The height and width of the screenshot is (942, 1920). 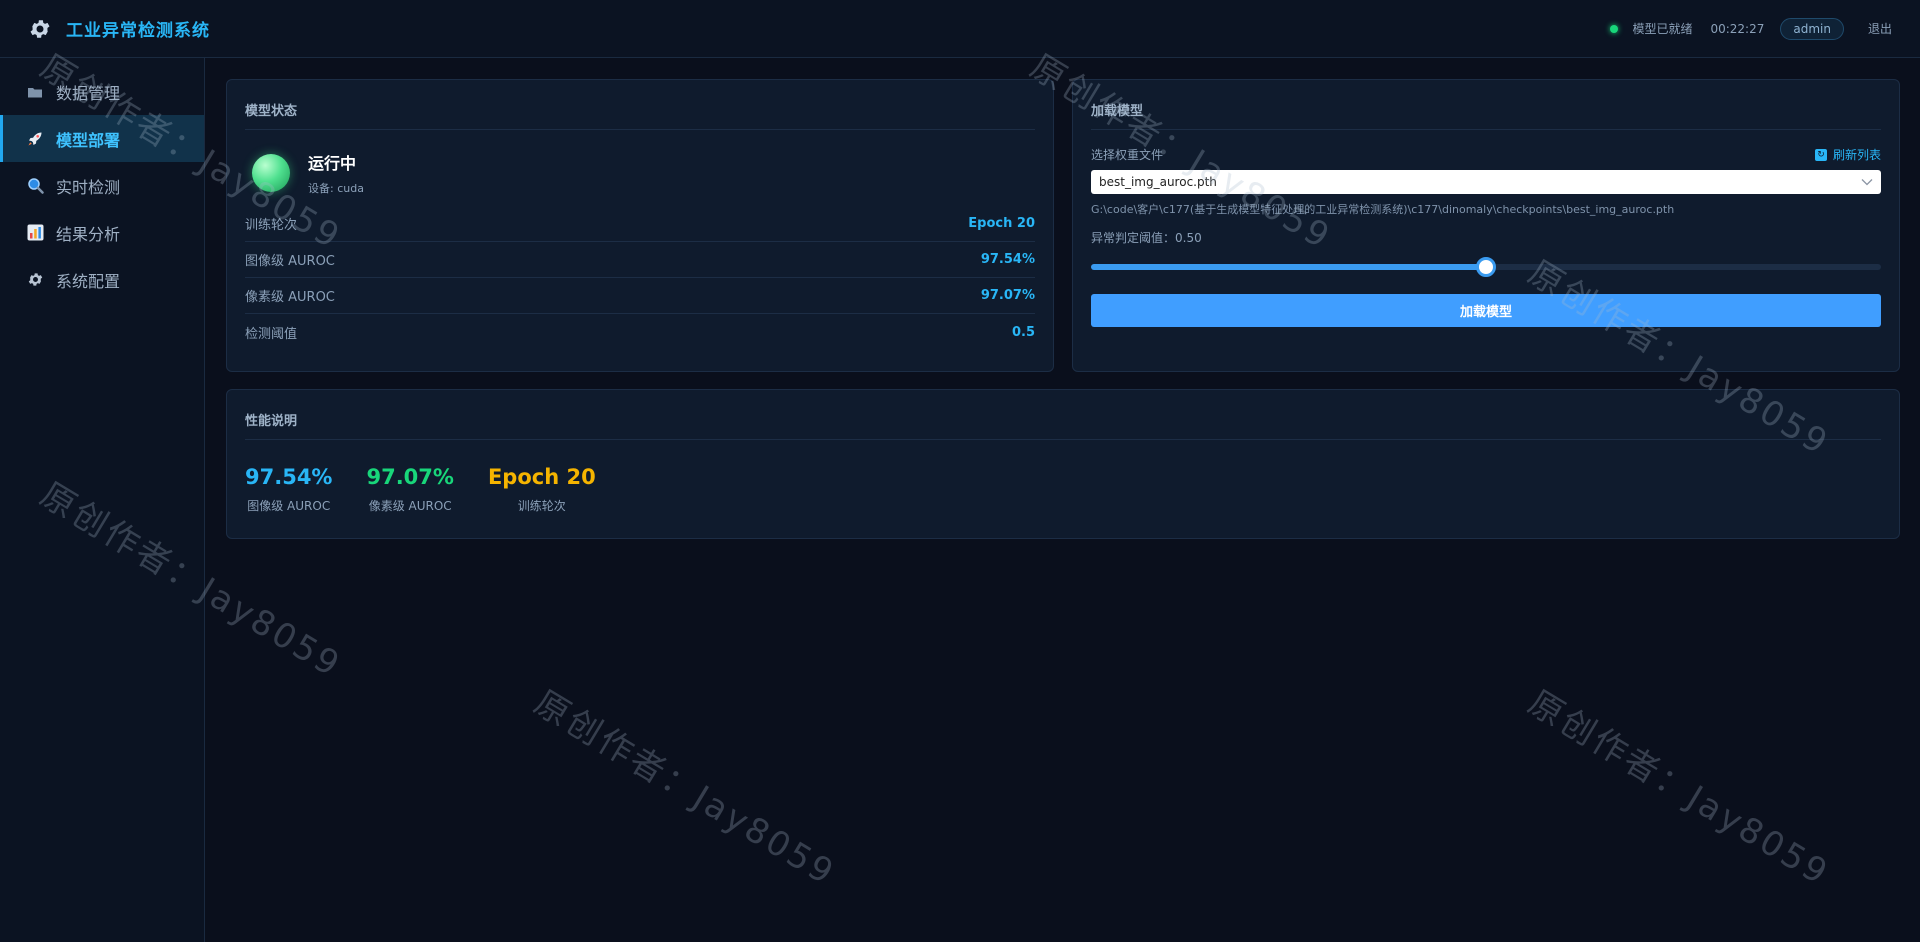 What do you see at coordinates (409, 489) in the screenshot?
I see `stat-item: 97.07% 像素级 AUROC` at bounding box center [409, 489].